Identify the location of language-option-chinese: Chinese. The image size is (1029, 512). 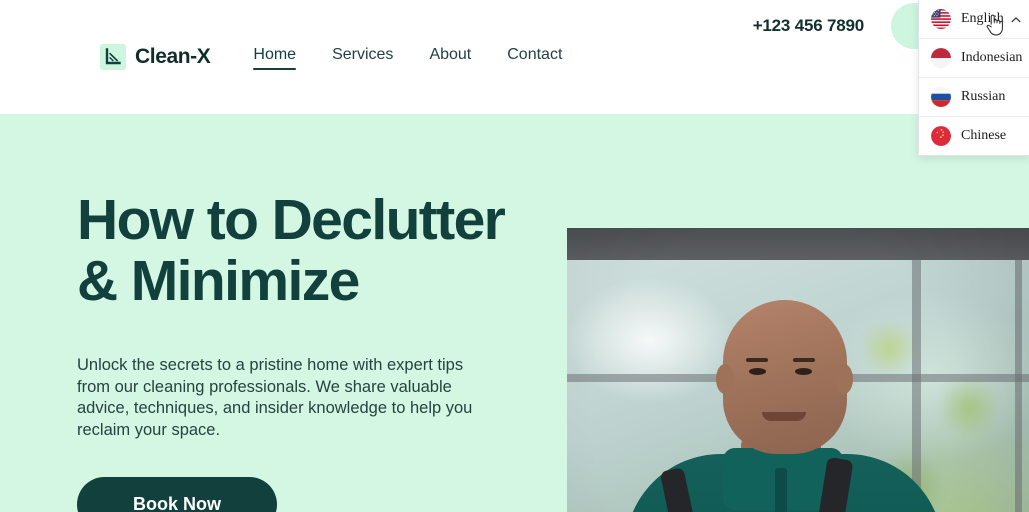
(974, 135).